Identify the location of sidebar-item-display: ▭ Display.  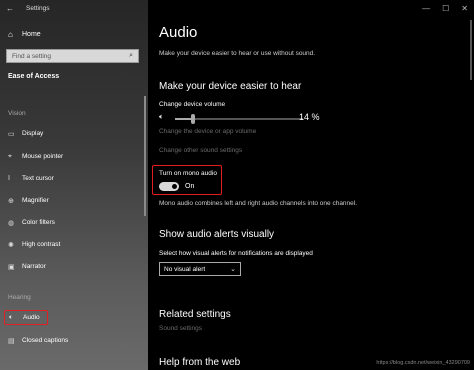
(74, 133).